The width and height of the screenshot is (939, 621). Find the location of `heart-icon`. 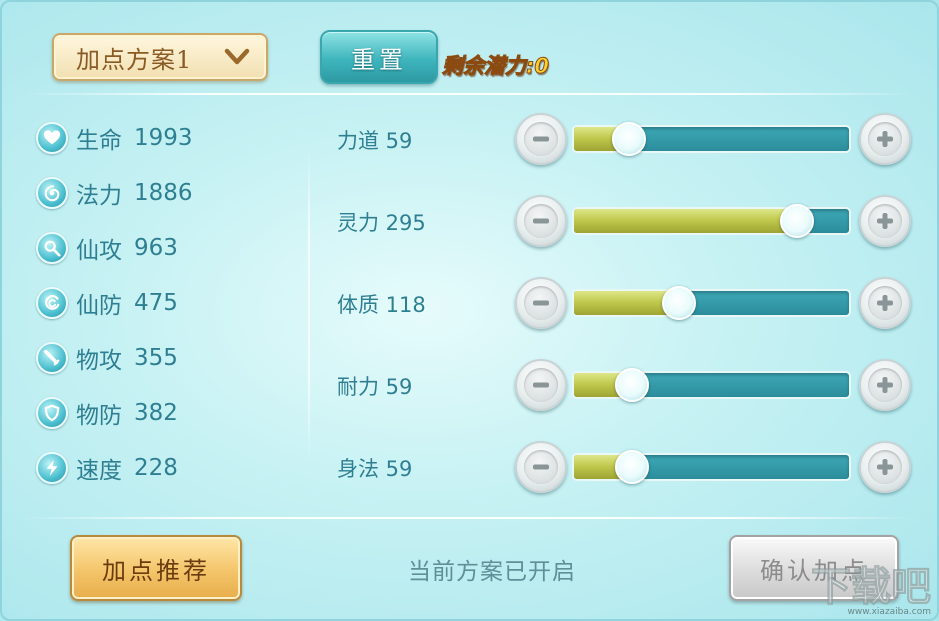

heart-icon is located at coordinates (52, 138).